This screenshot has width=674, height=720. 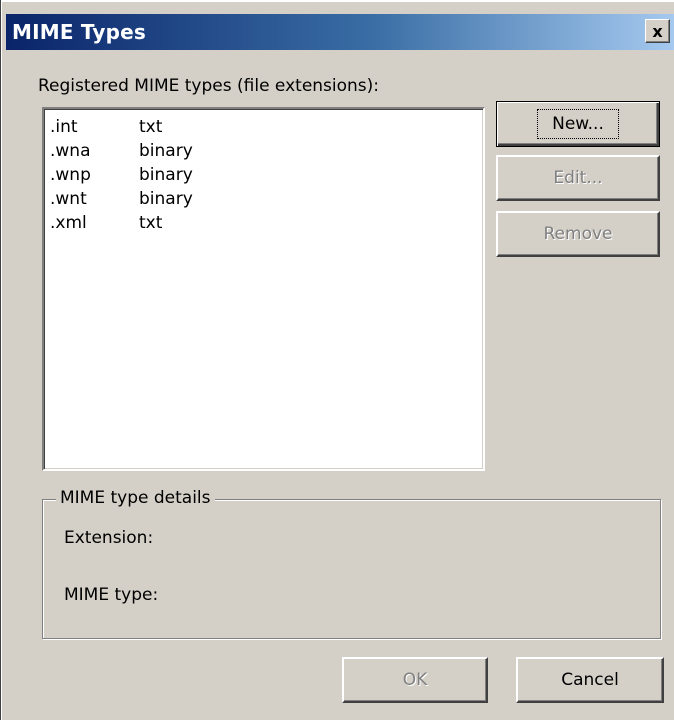 I want to click on close-icon: x, so click(x=657, y=31).